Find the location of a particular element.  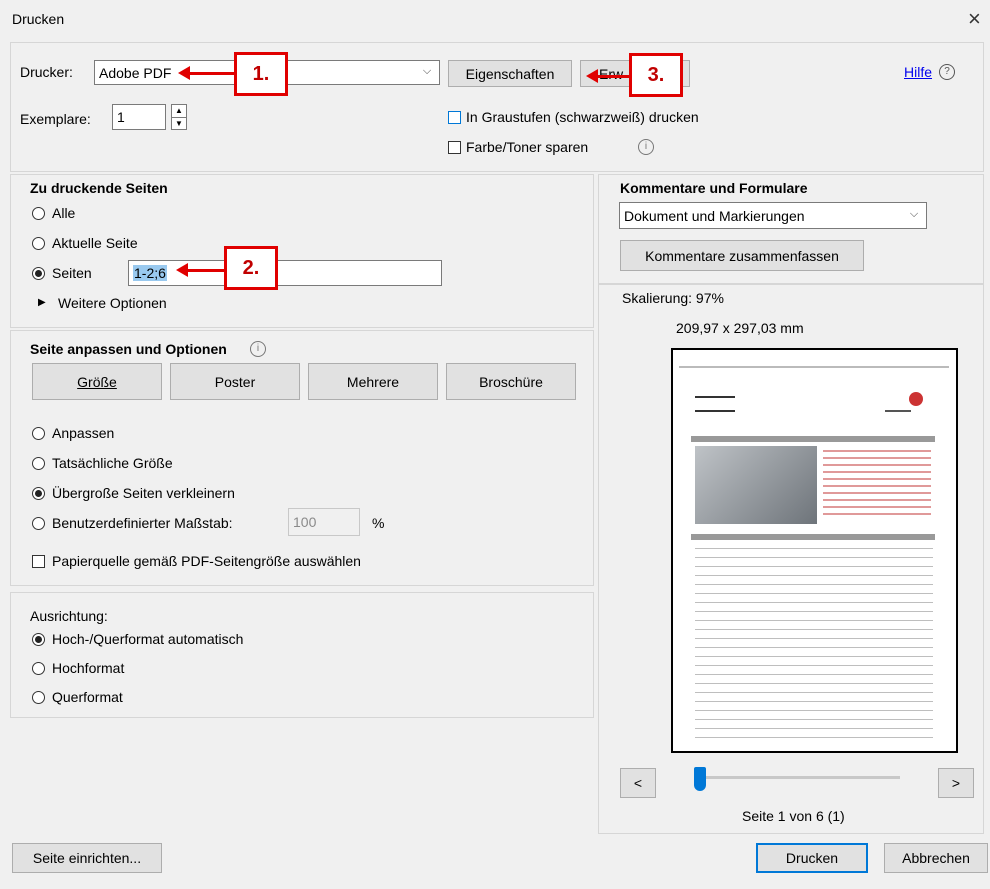

annotation-3: 3. is located at coordinates (656, 75).